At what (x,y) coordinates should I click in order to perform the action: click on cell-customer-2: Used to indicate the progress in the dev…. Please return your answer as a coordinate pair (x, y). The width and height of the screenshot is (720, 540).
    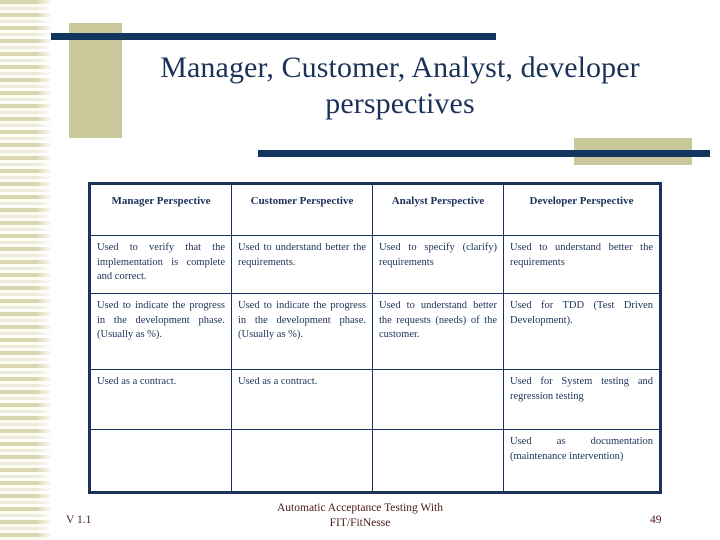
    Looking at the image, I should click on (302, 331).